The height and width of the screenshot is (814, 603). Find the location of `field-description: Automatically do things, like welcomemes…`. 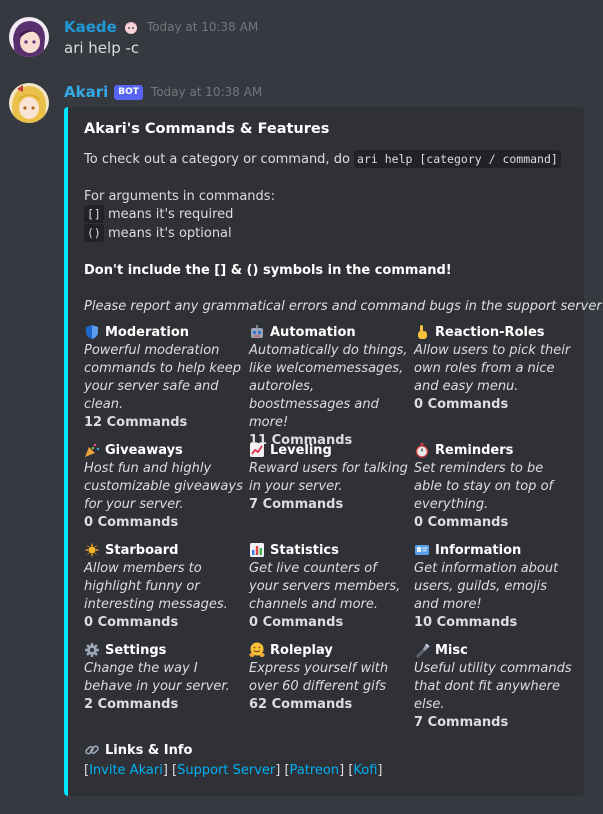

field-description: Automatically do things, like welcomemes… is located at coordinates (328, 386).